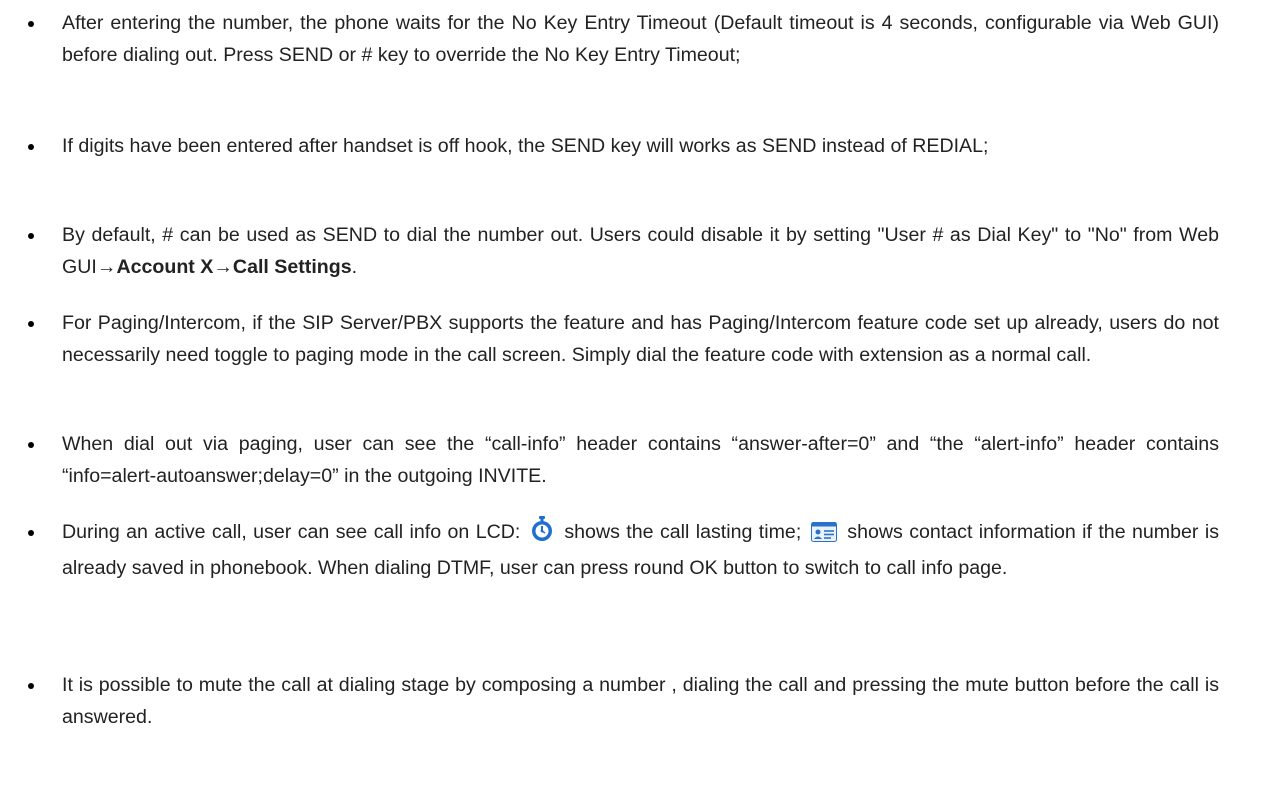 The image size is (1271, 798). Describe the element at coordinates (165, 267) in the screenshot. I see `menu-path-account: Account X` at that location.